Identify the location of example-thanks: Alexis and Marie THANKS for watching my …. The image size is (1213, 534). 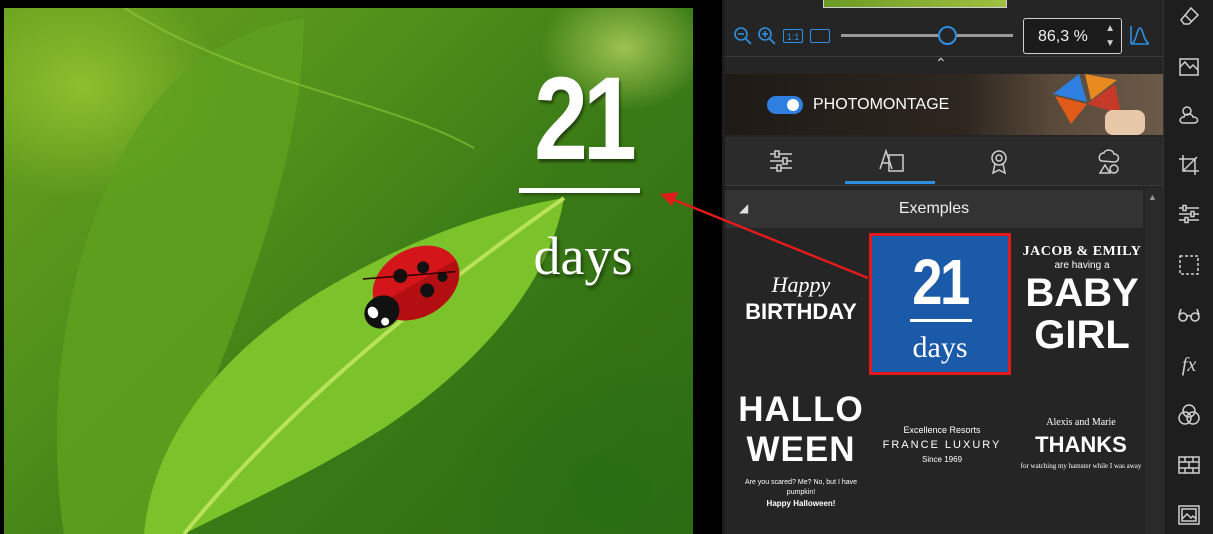
(1081, 444).